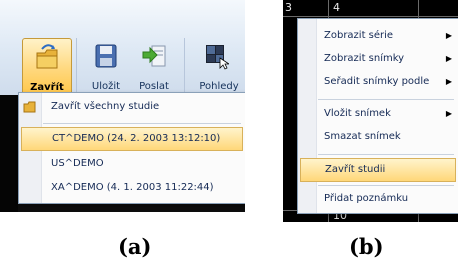 This screenshot has width=458, height=267. I want to click on menu-item-study-ct-demo: CT^DEMO (24. 2. 2003 13:12:10), so click(132, 139).